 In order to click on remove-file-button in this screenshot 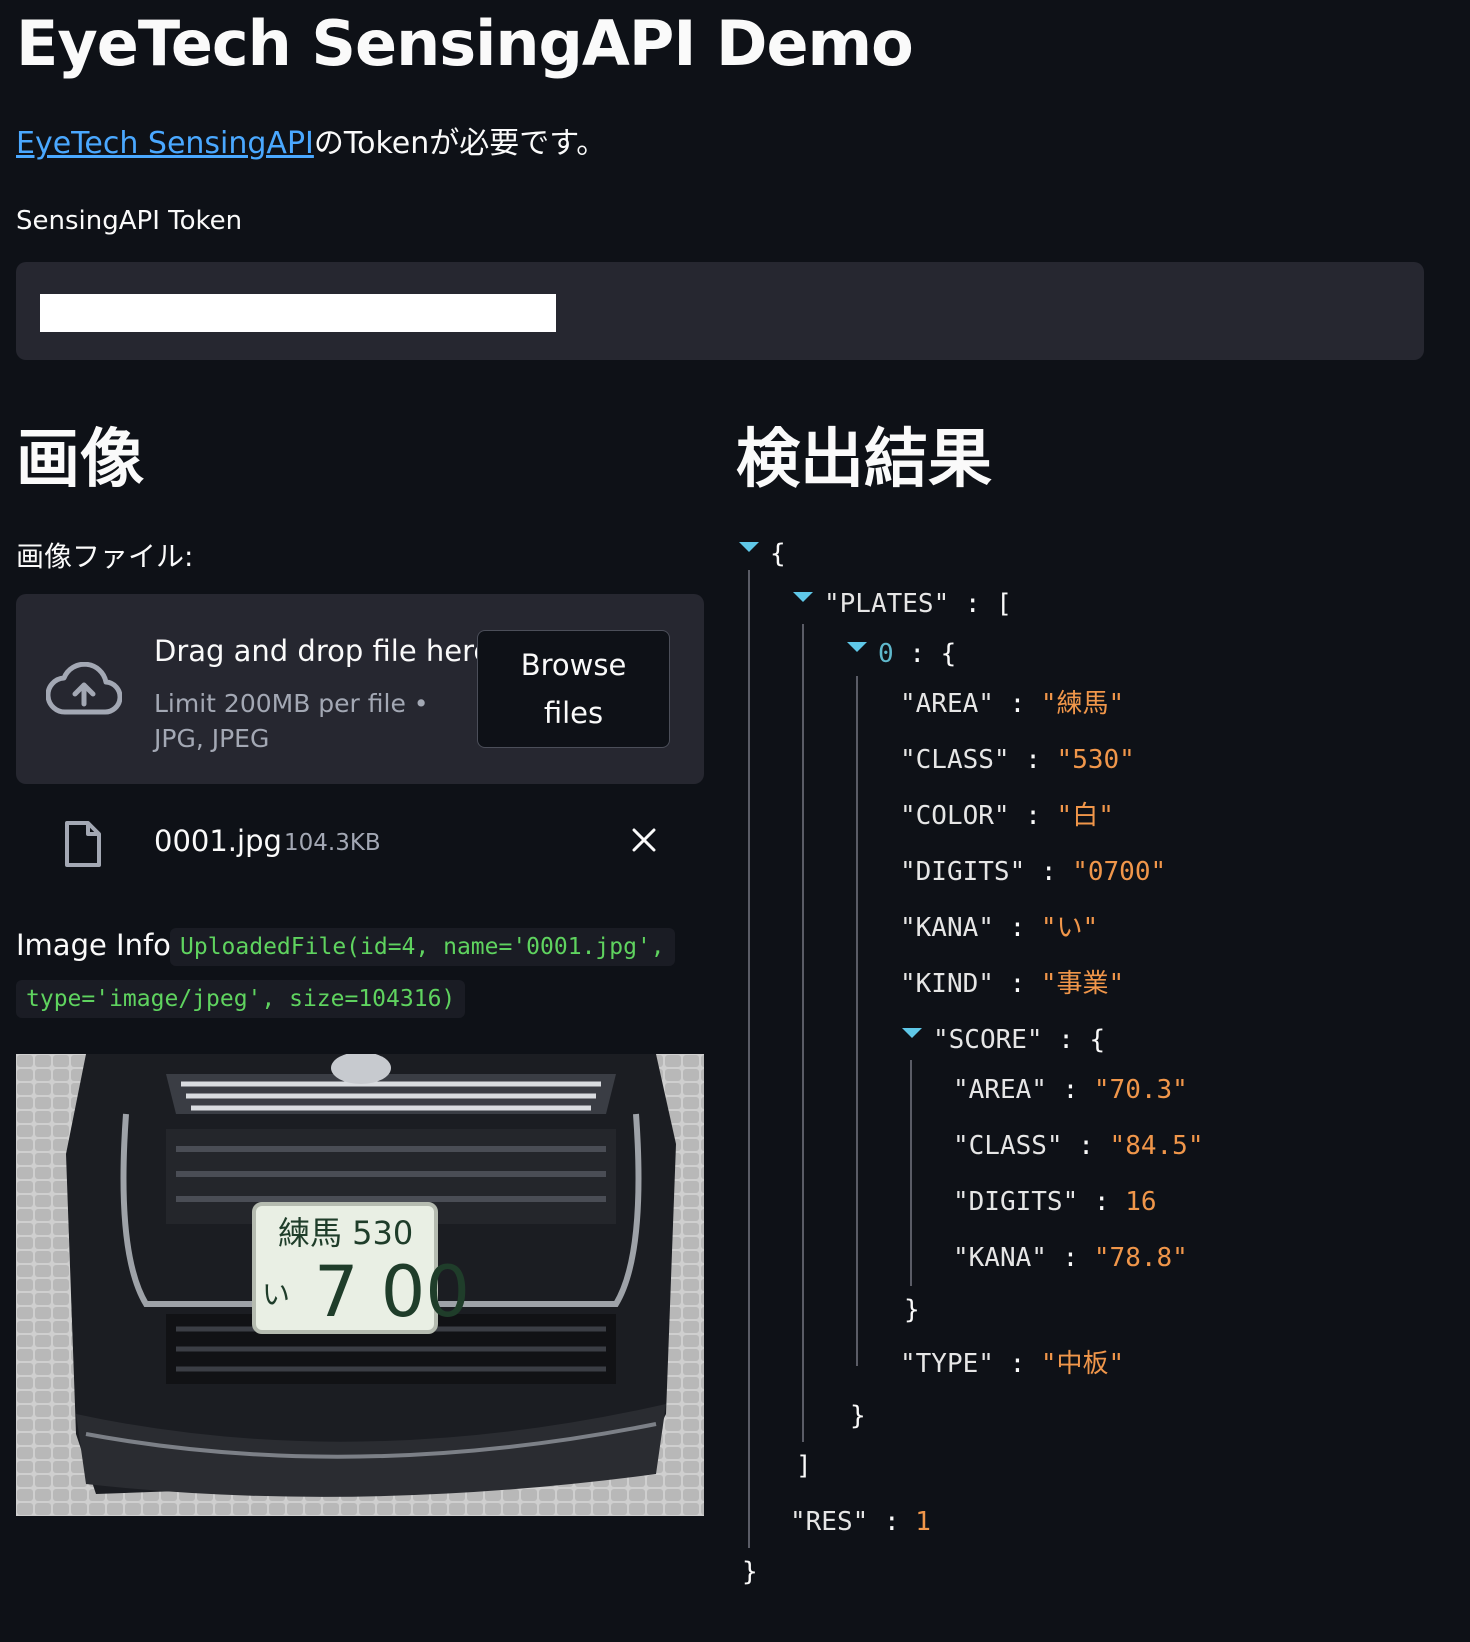, I will do `click(644, 840)`.